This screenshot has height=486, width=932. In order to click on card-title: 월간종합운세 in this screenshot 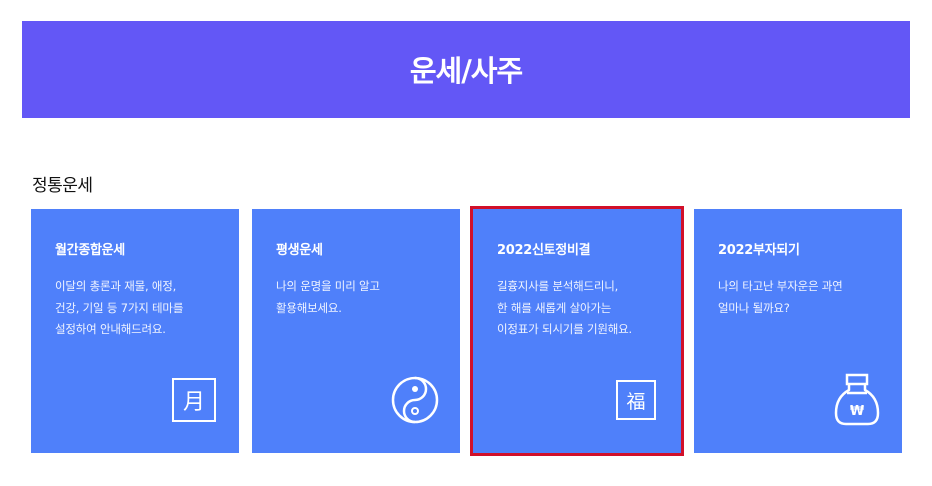, I will do `click(90, 250)`.